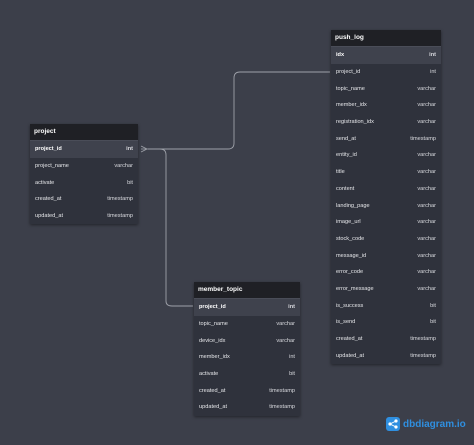  What do you see at coordinates (386, 222) in the screenshot?
I see `table-row: image_url varchar` at bounding box center [386, 222].